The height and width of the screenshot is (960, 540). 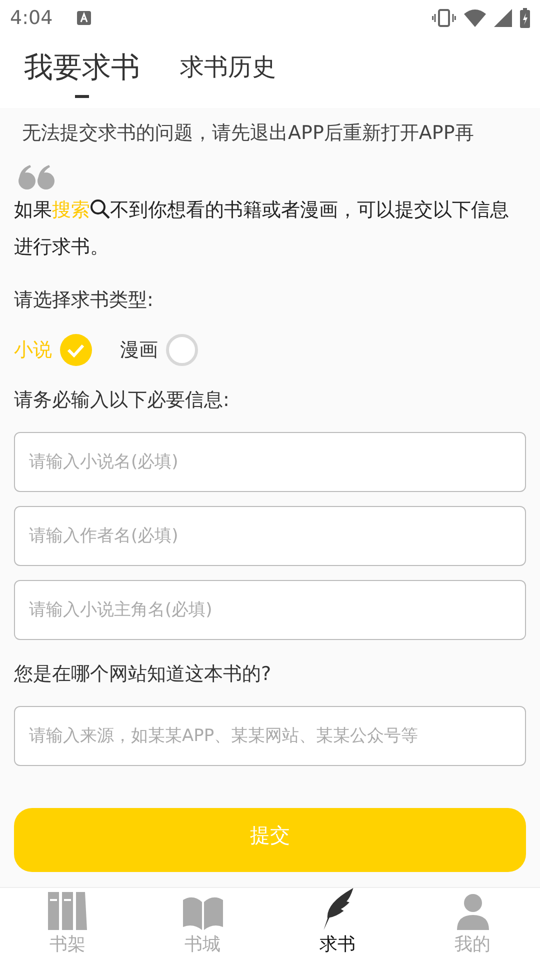 I want to click on nav-tab: 我的, so click(x=472, y=924).